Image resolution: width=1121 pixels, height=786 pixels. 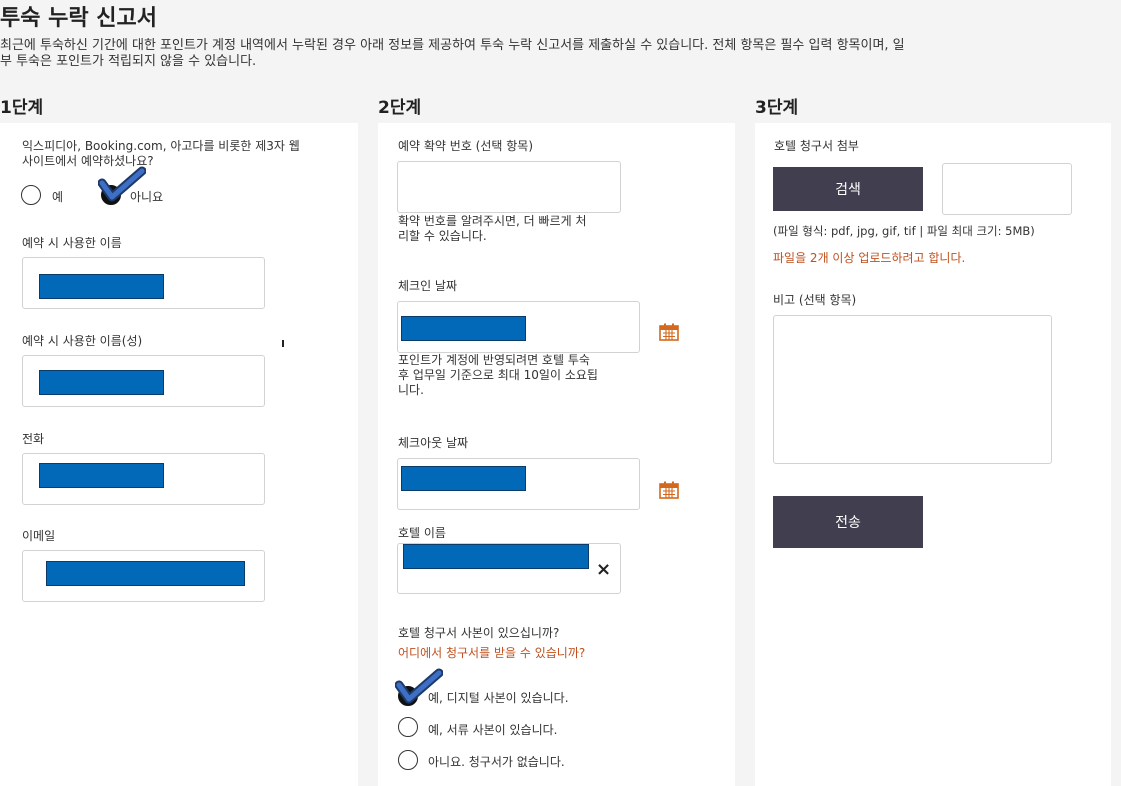 I want to click on hotel-name-input: ×, so click(x=509, y=568).